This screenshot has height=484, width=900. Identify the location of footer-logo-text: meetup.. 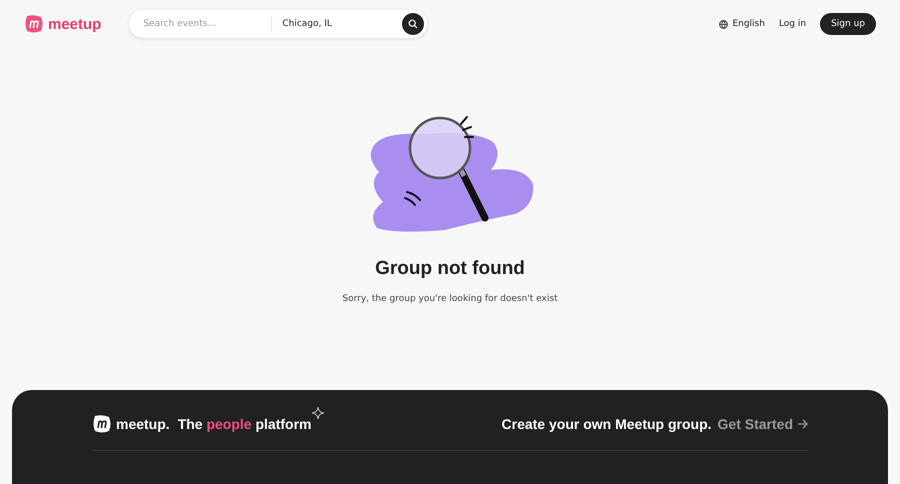
(143, 424).